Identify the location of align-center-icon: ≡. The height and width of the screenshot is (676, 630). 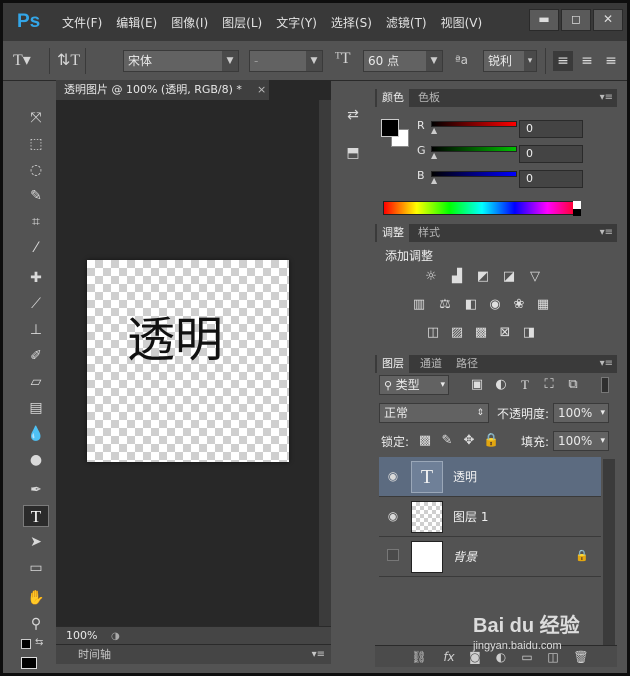
(587, 61).